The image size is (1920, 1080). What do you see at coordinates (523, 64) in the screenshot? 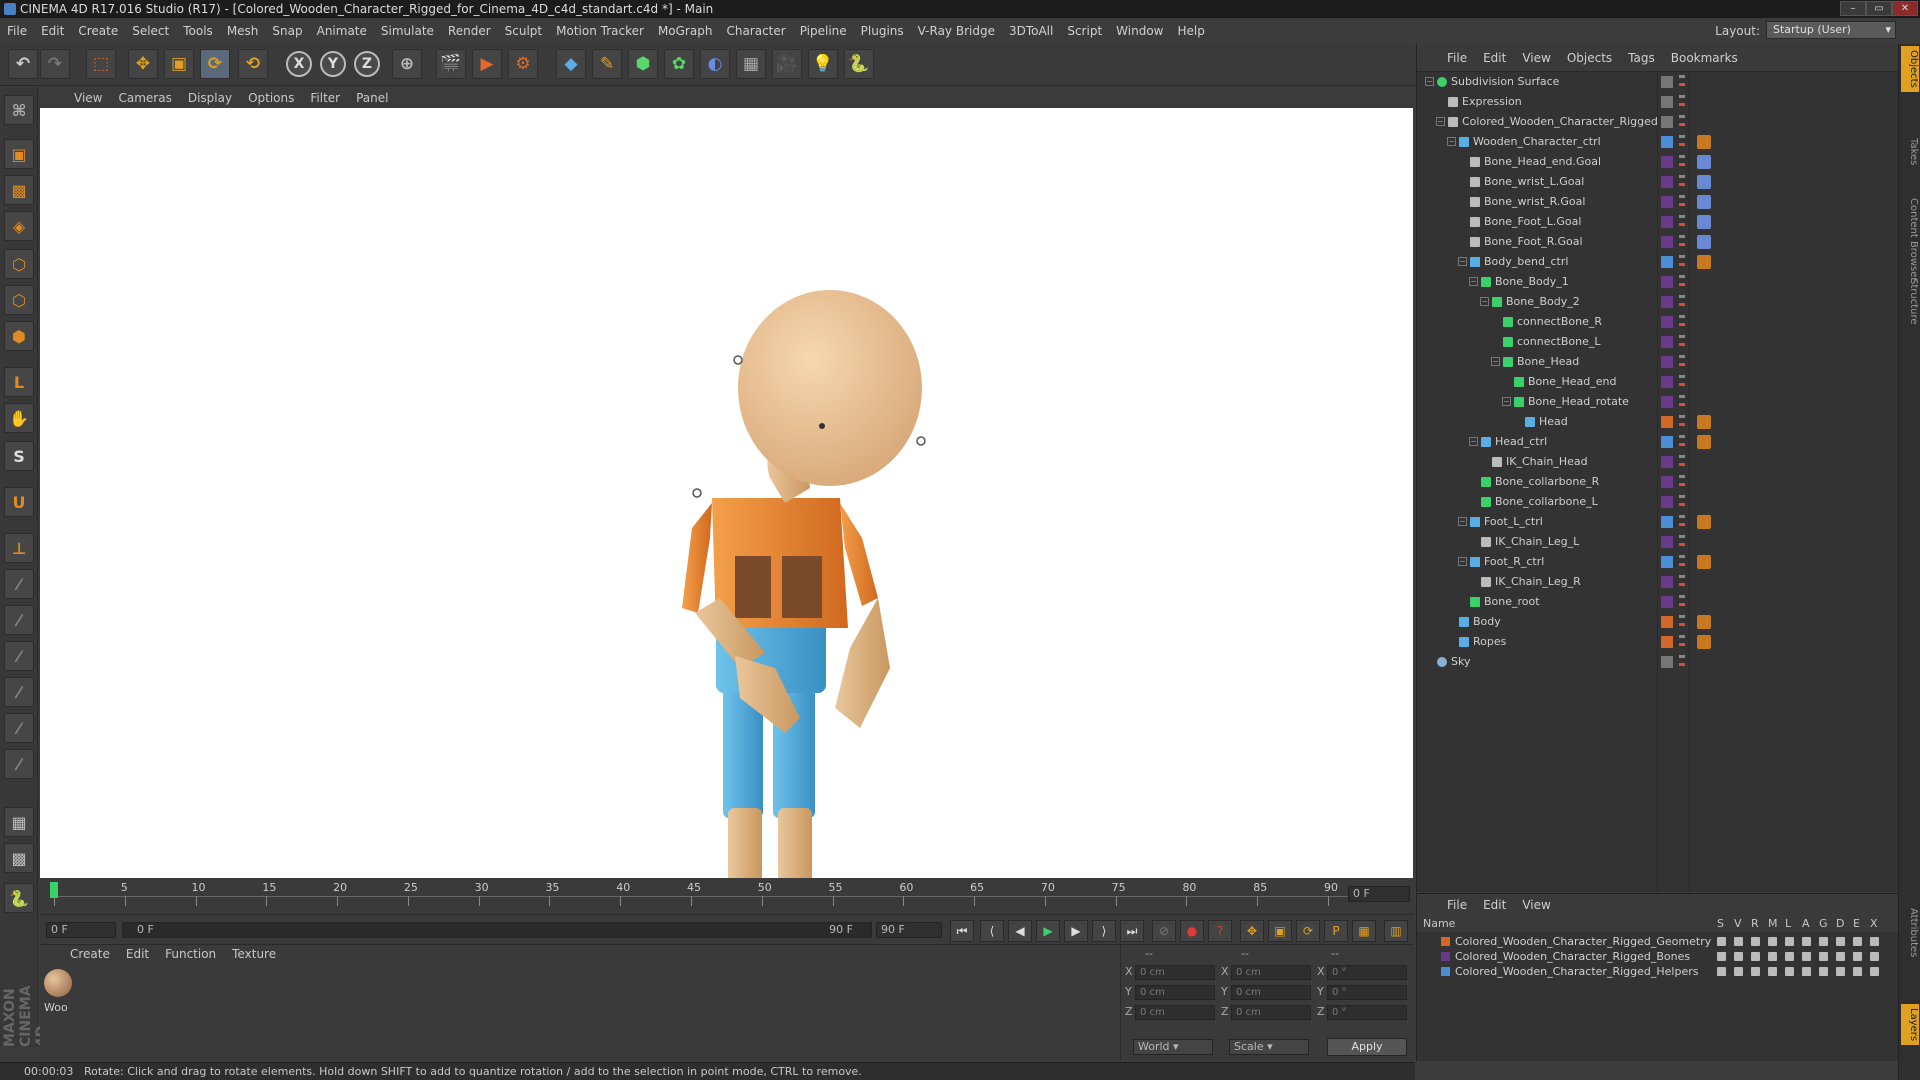
I see `render-settings-button: ⚙` at bounding box center [523, 64].